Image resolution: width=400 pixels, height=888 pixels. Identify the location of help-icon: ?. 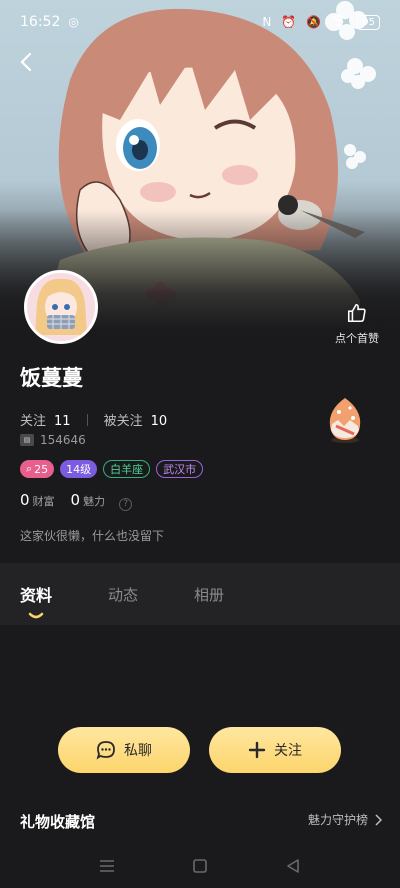
(126, 504).